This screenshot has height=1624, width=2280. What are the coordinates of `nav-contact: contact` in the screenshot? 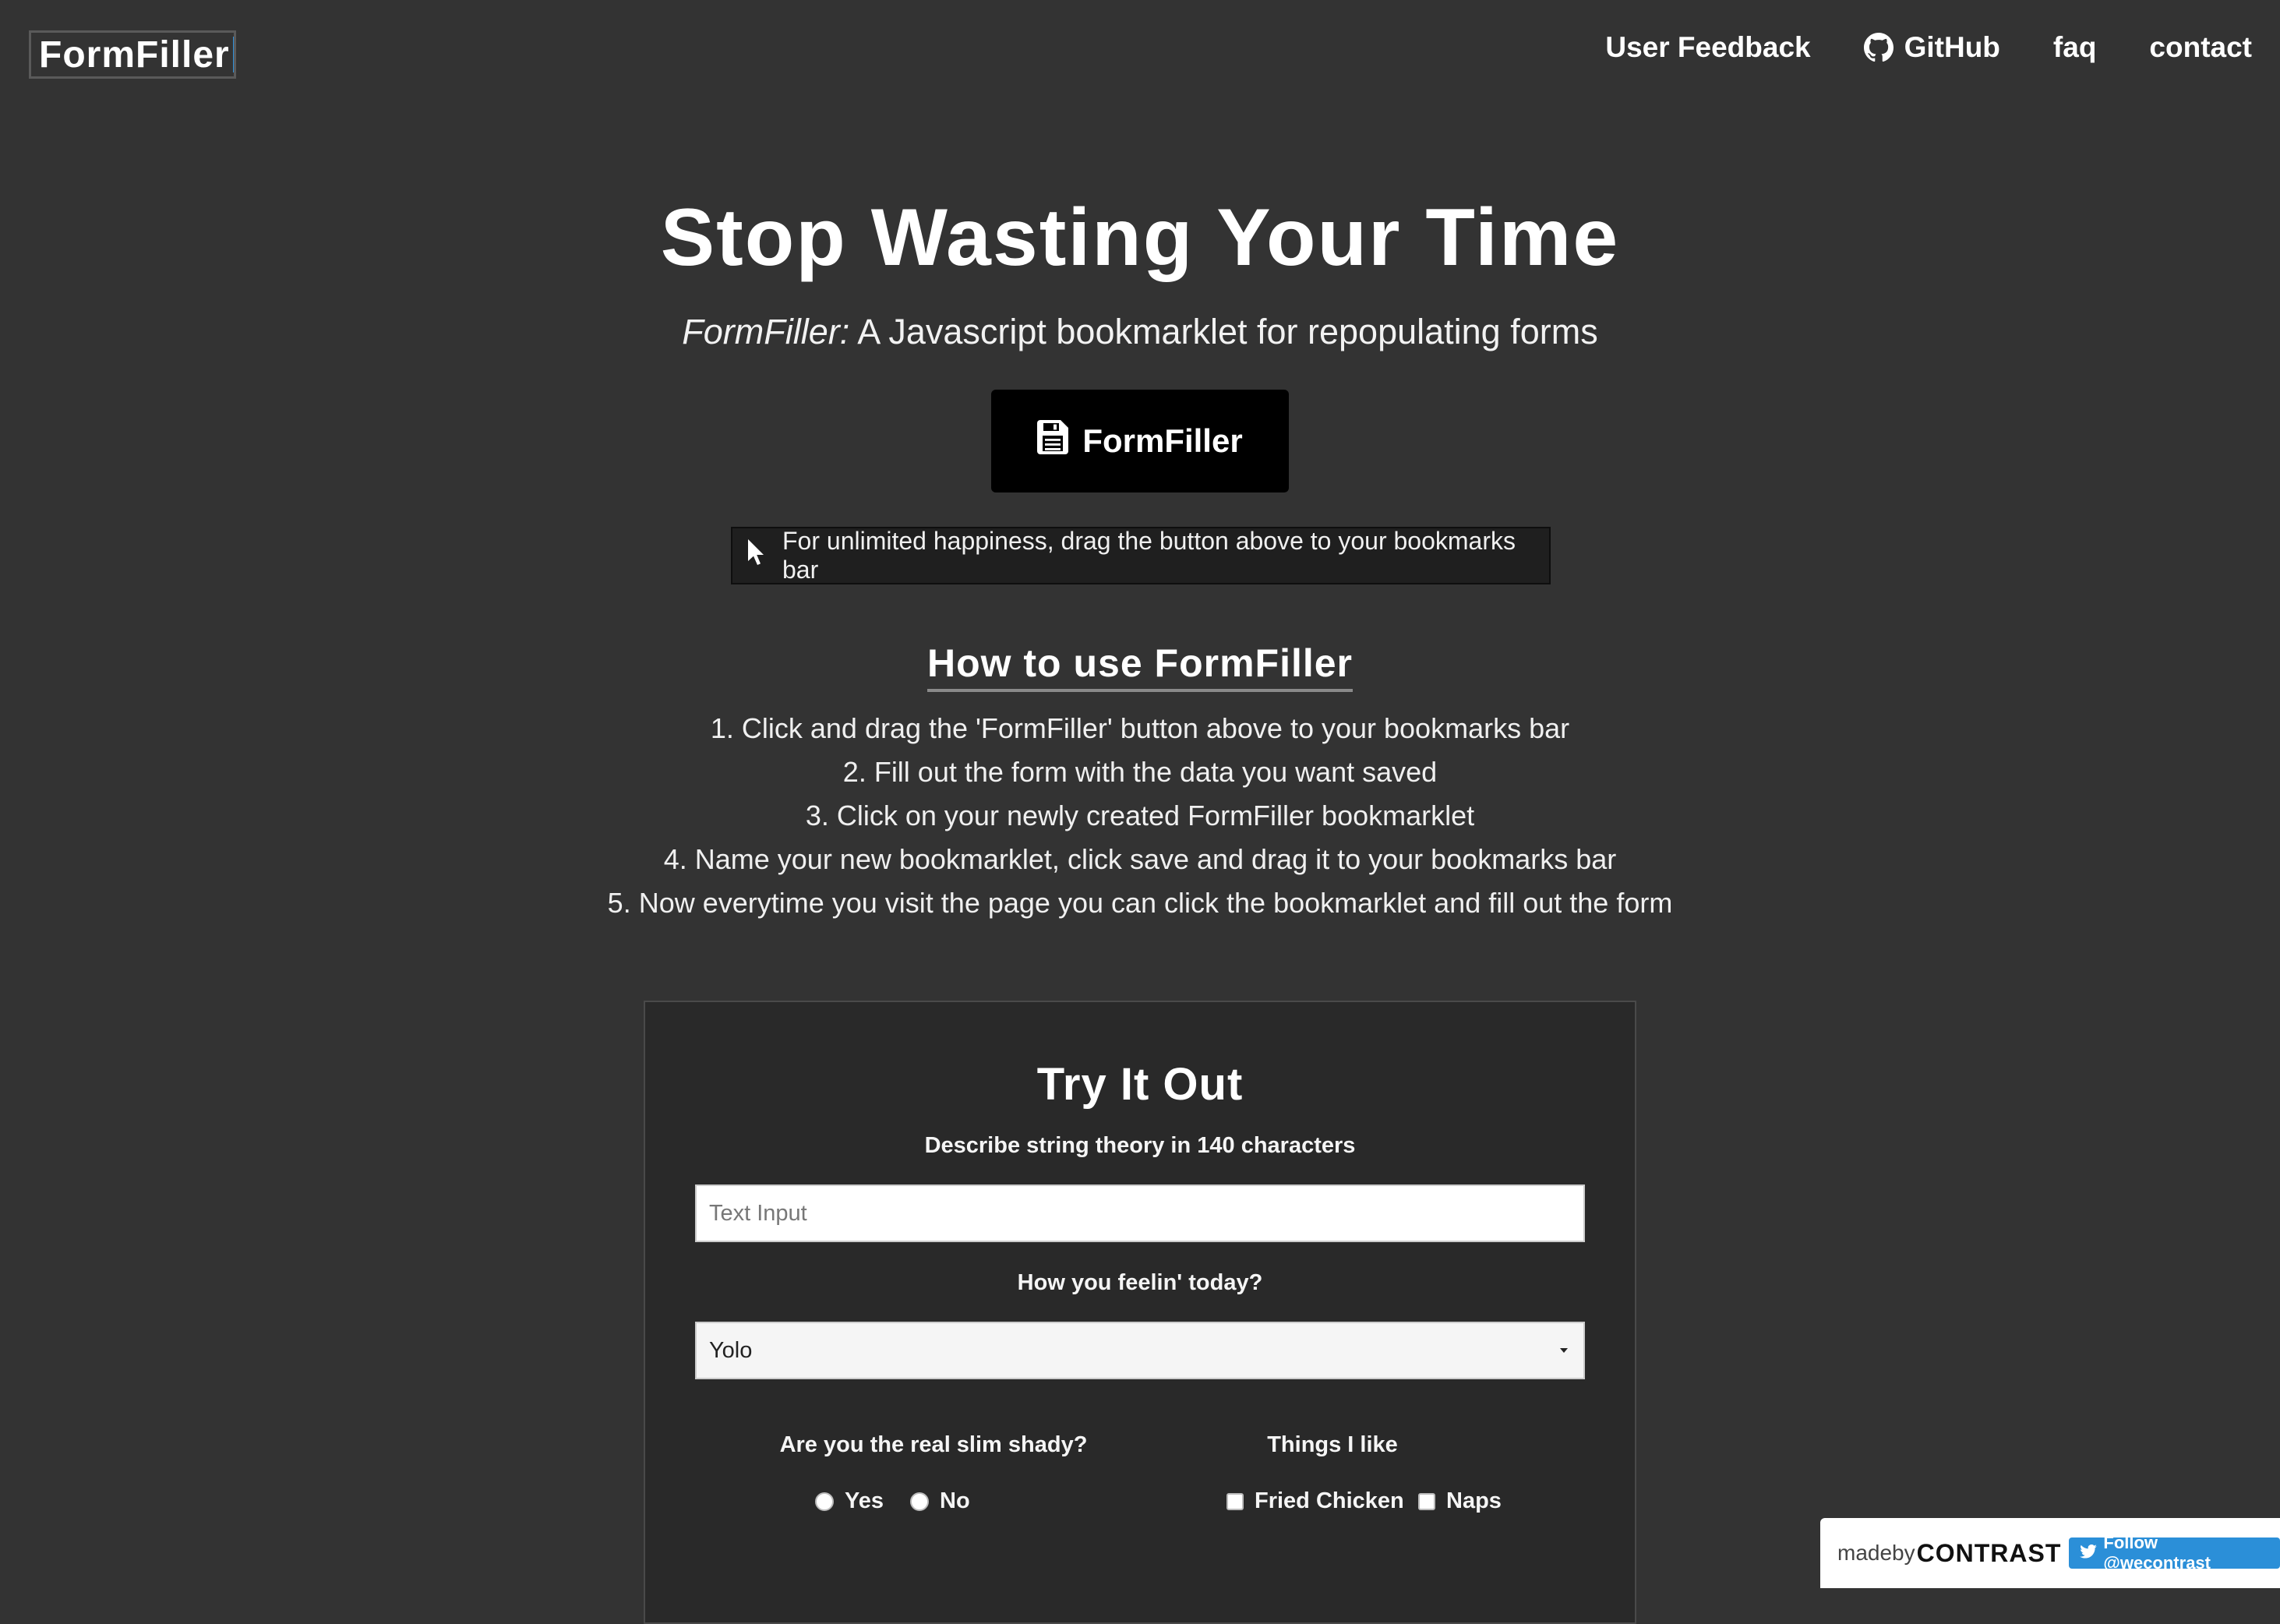 It's located at (2201, 47).